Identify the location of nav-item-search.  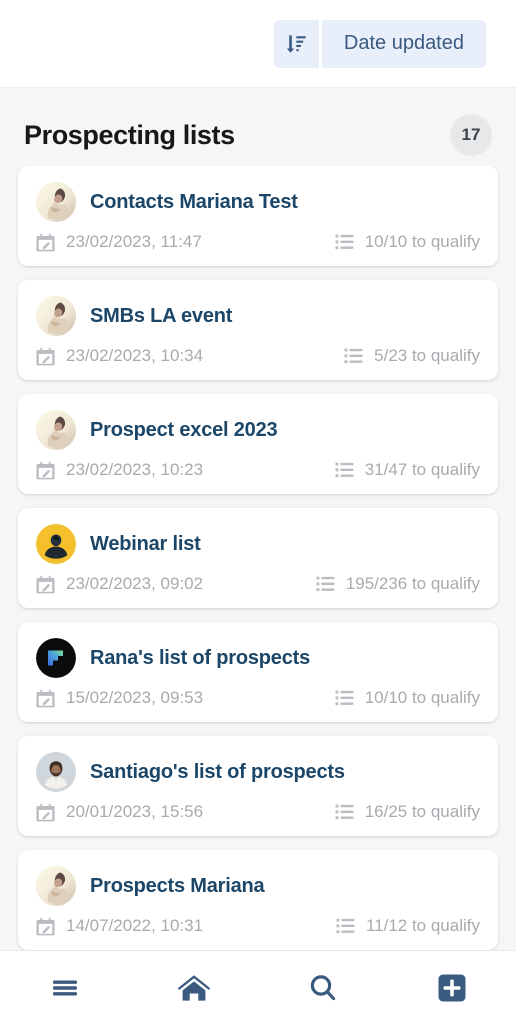
(322, 987).